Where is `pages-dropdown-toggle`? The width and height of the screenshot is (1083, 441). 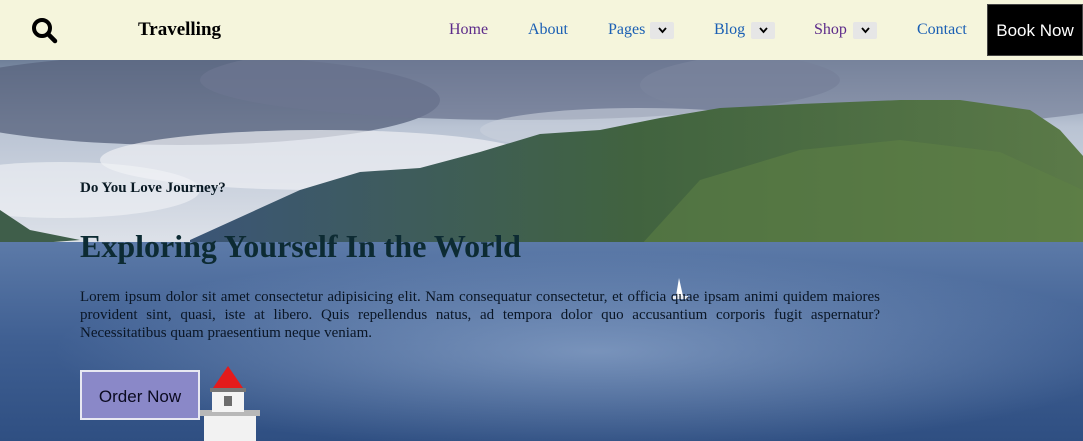 pages-dropdown-toggle is located at coordinates (662, 30).